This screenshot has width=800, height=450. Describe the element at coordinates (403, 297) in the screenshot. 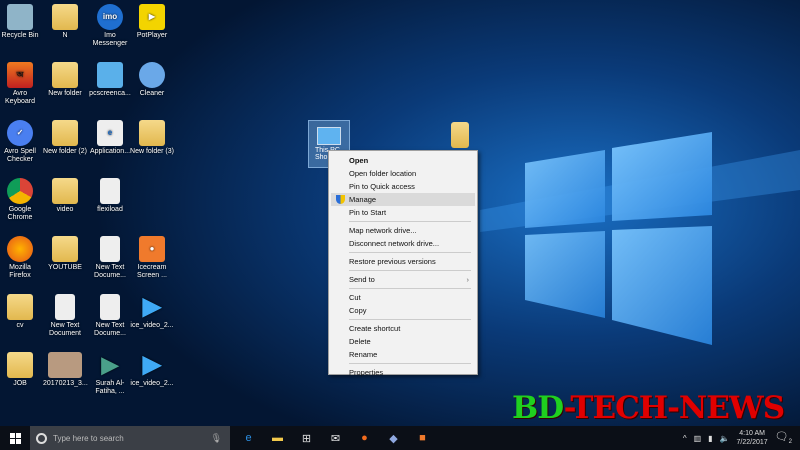

I see `menu-item-cut: Cut` at that location.